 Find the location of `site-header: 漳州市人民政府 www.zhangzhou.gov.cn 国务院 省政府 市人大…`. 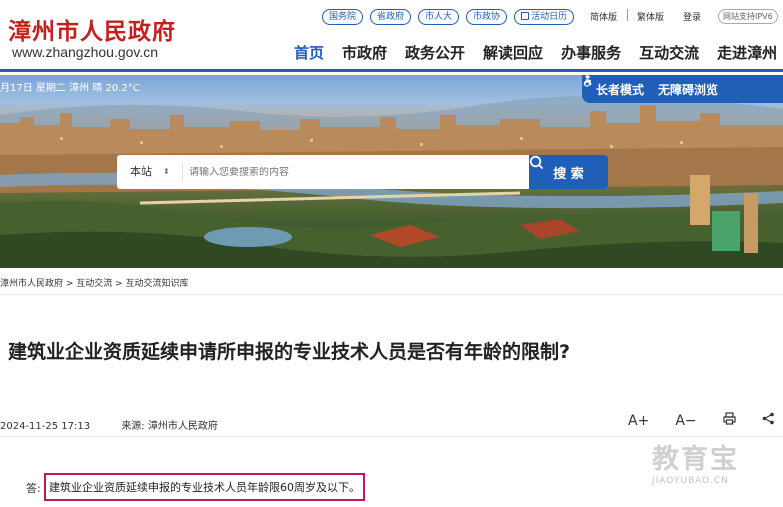

site-header: 漳州市人民政府 www.zhangzhou.gov.cn 国务院 省政府 市人大… is located at coordinates (391, 36).